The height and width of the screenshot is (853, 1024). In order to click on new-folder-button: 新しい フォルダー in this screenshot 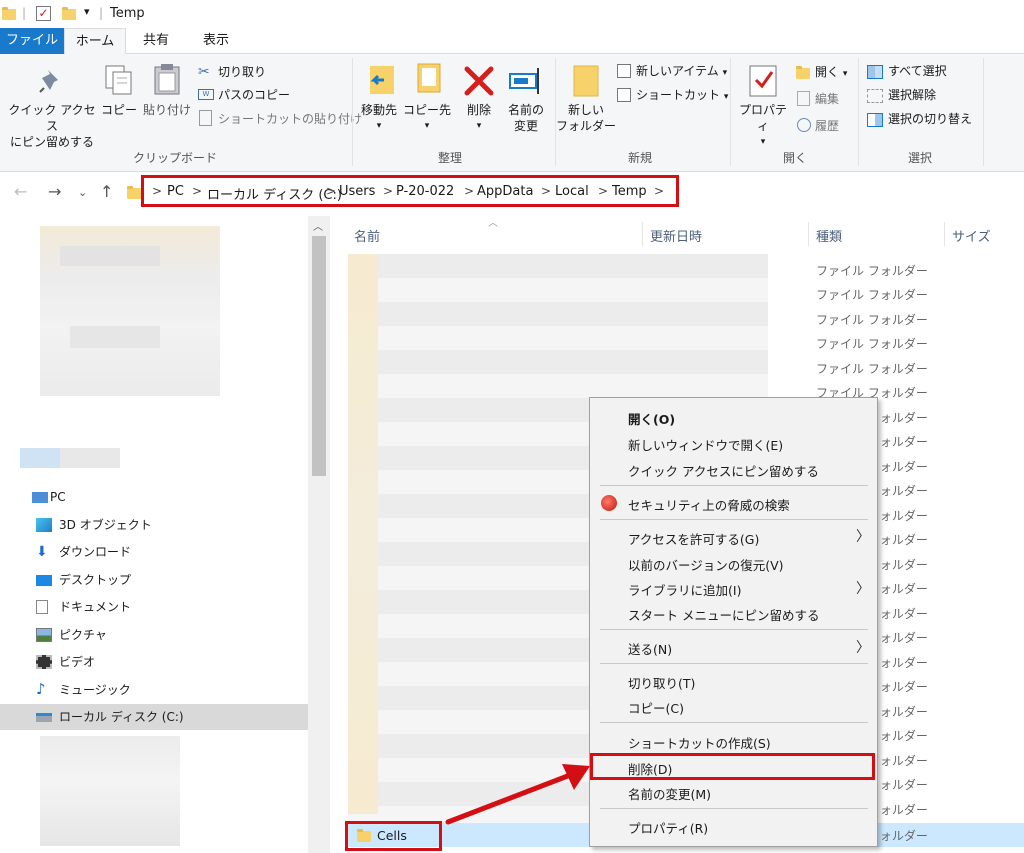, I will do `click(586, 118)`.